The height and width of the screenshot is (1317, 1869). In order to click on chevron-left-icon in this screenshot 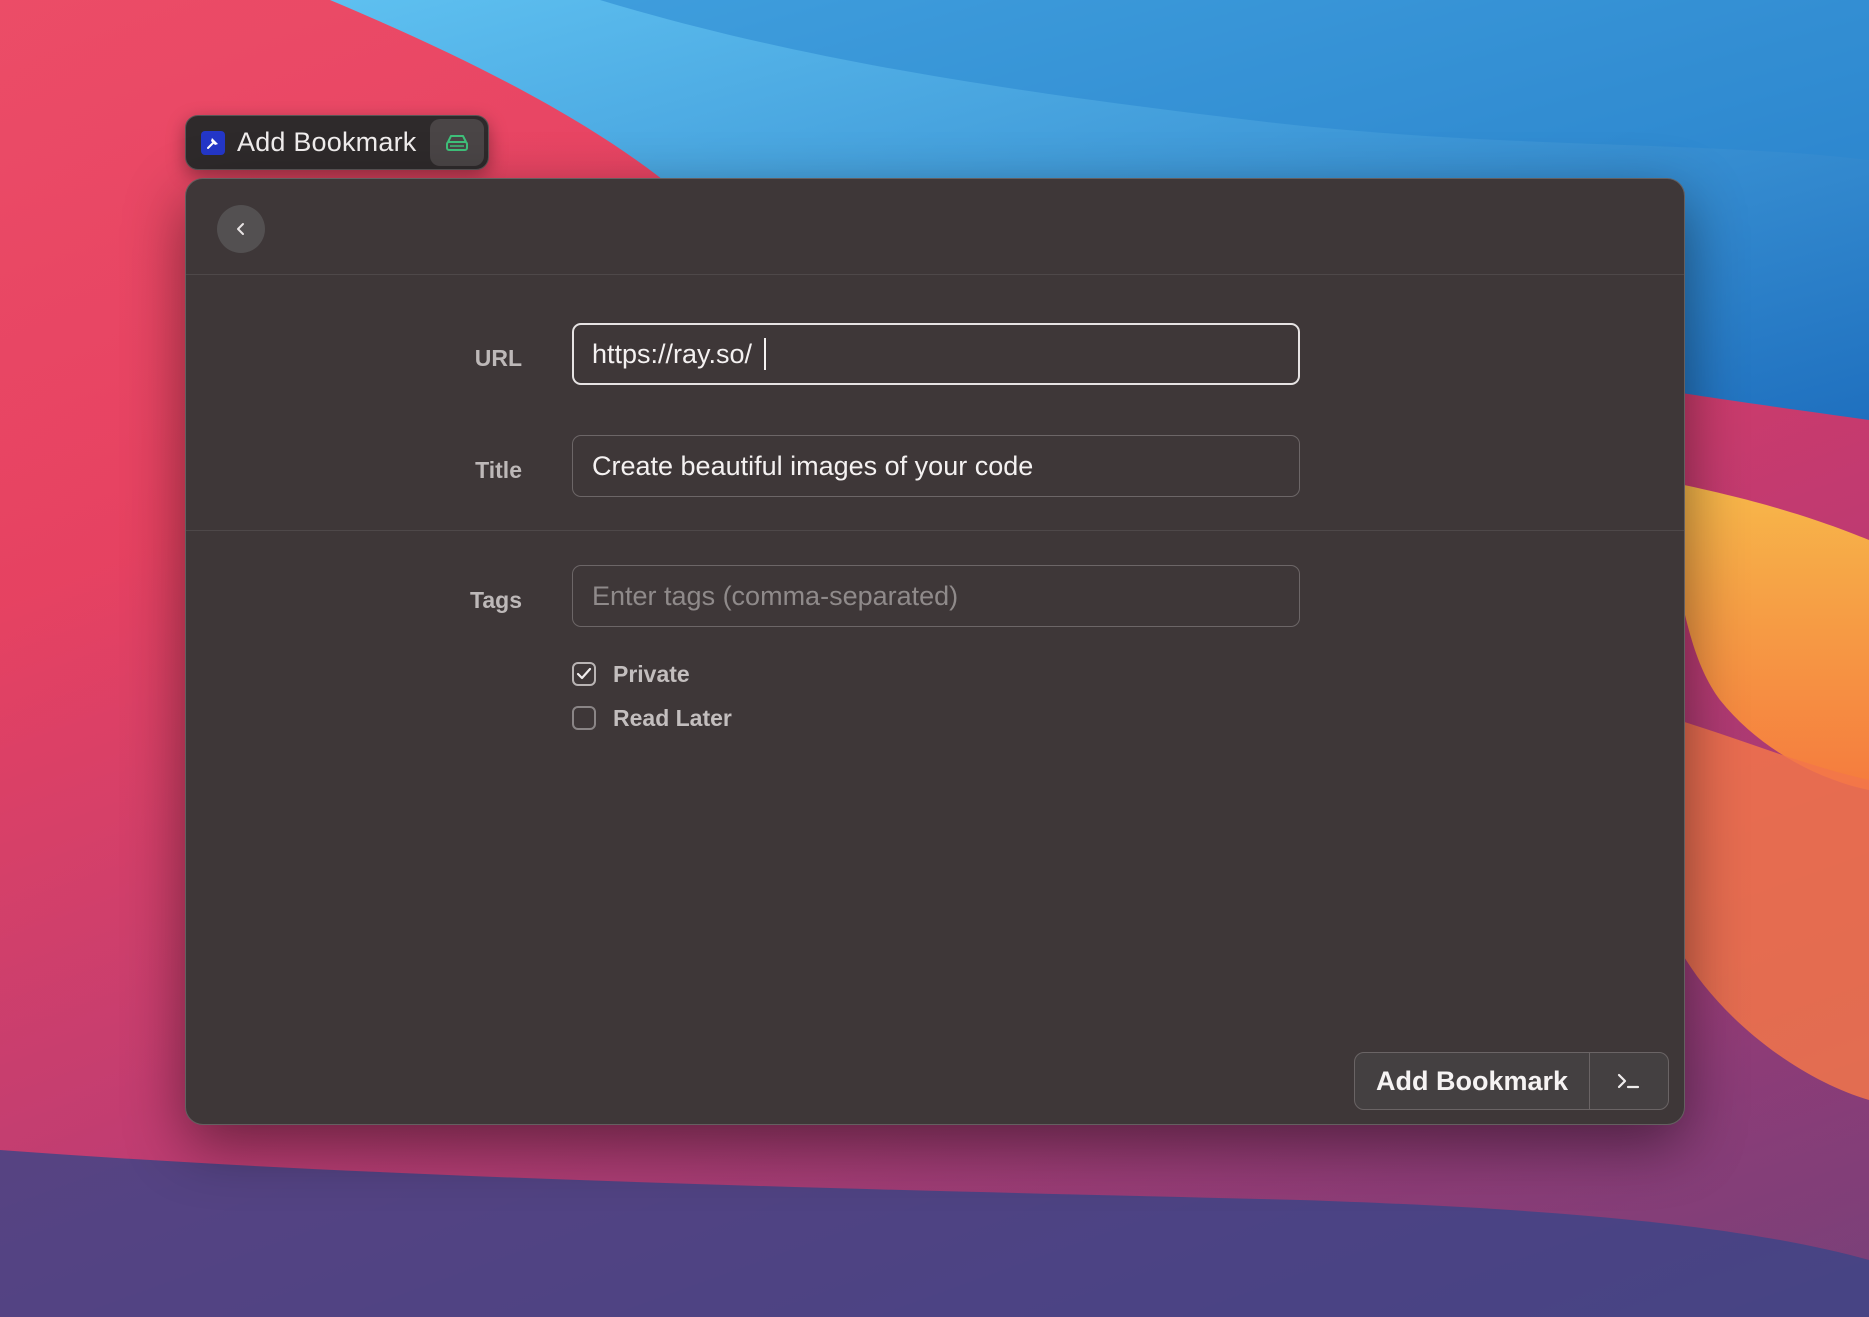, I will do `click(240, 229)`.